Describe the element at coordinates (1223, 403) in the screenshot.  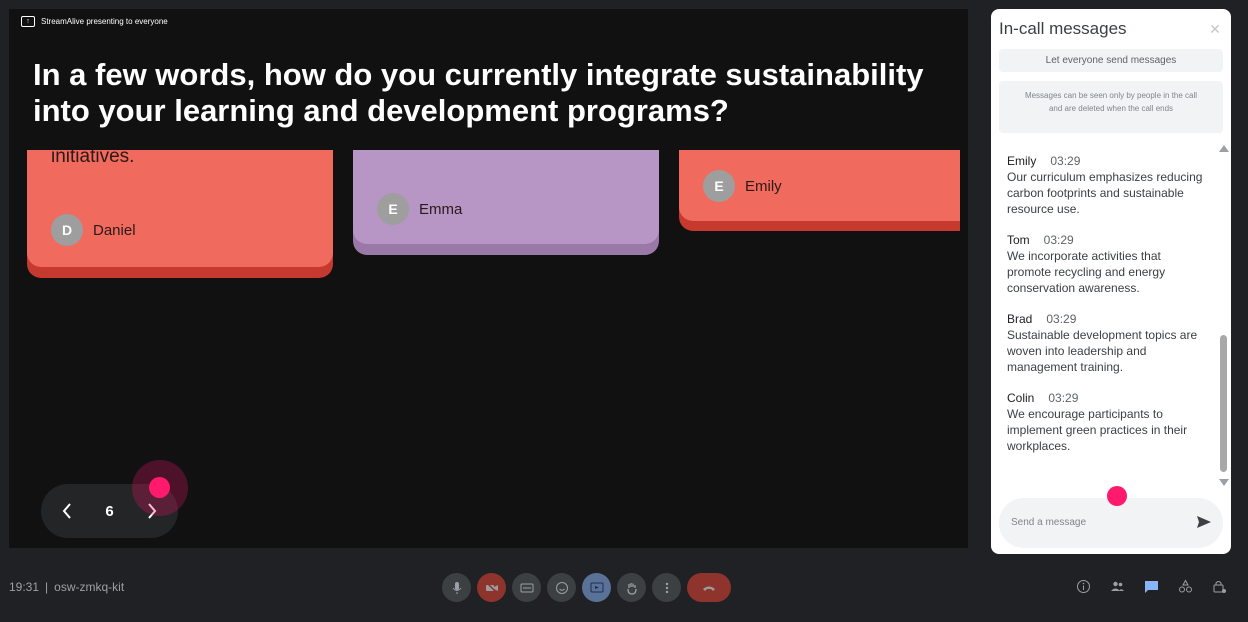
I see `scrollbar-thumb` at that location.